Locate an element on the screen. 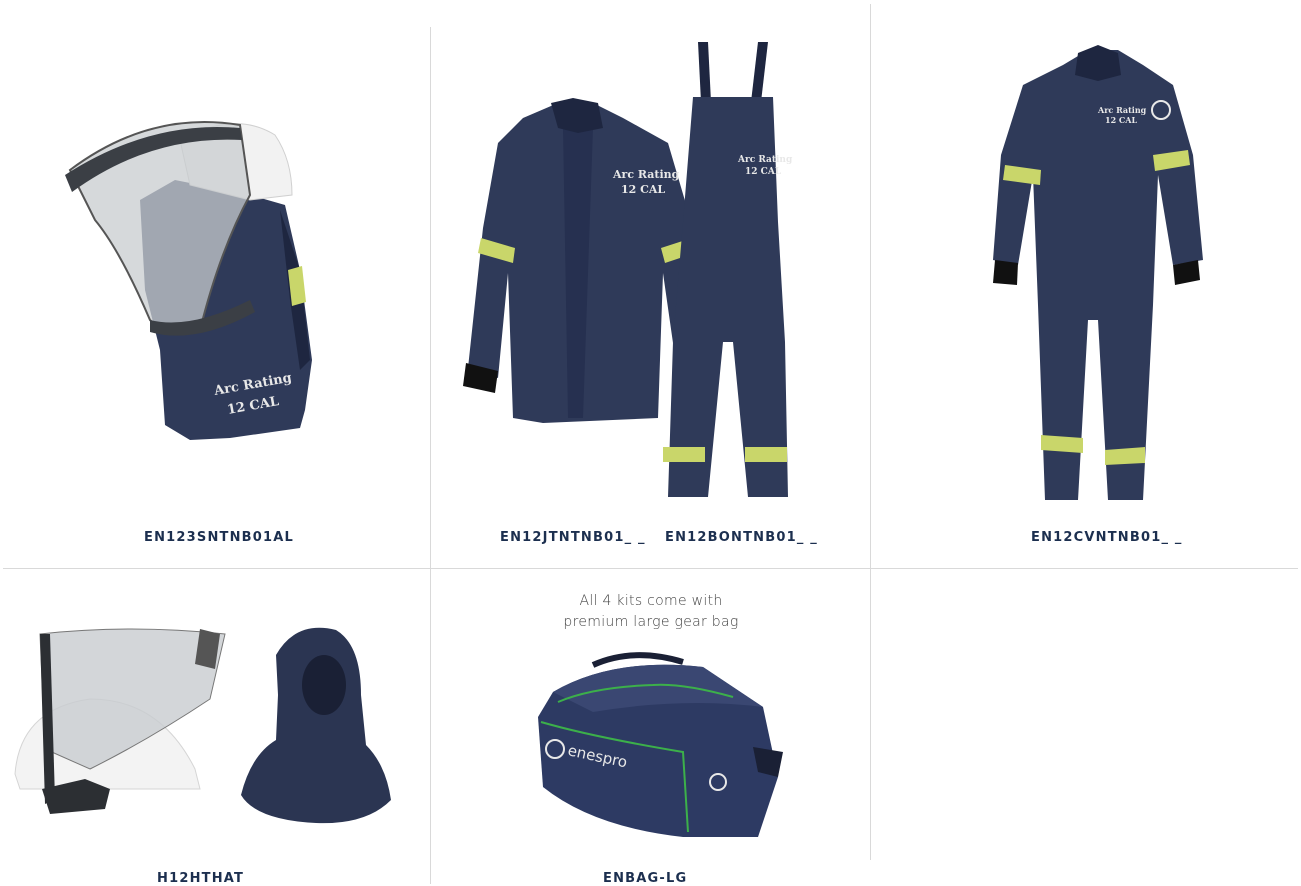 Image resolution: width=1301 pixels, height=886 pixels. bib-overall-image: Arc Rating 12 CAL is located at coordinates (728, 269).